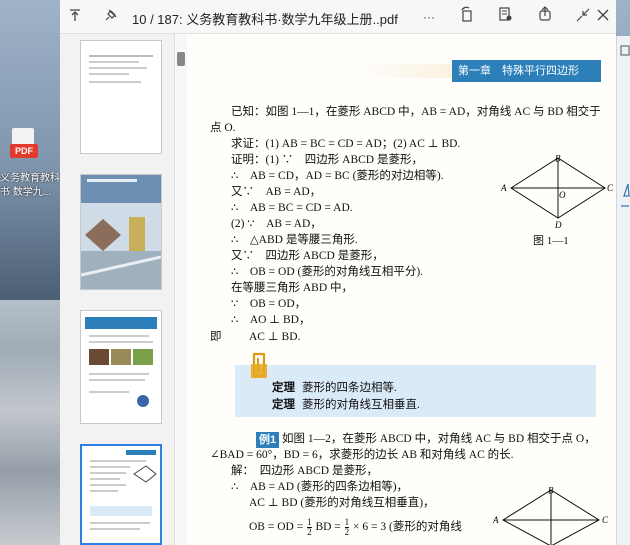  Describe the element at coordinates (320, 487) in the screenshot. I see `solution-line: ∴ AB = AD (菱形的四条边相等)，` at that location.